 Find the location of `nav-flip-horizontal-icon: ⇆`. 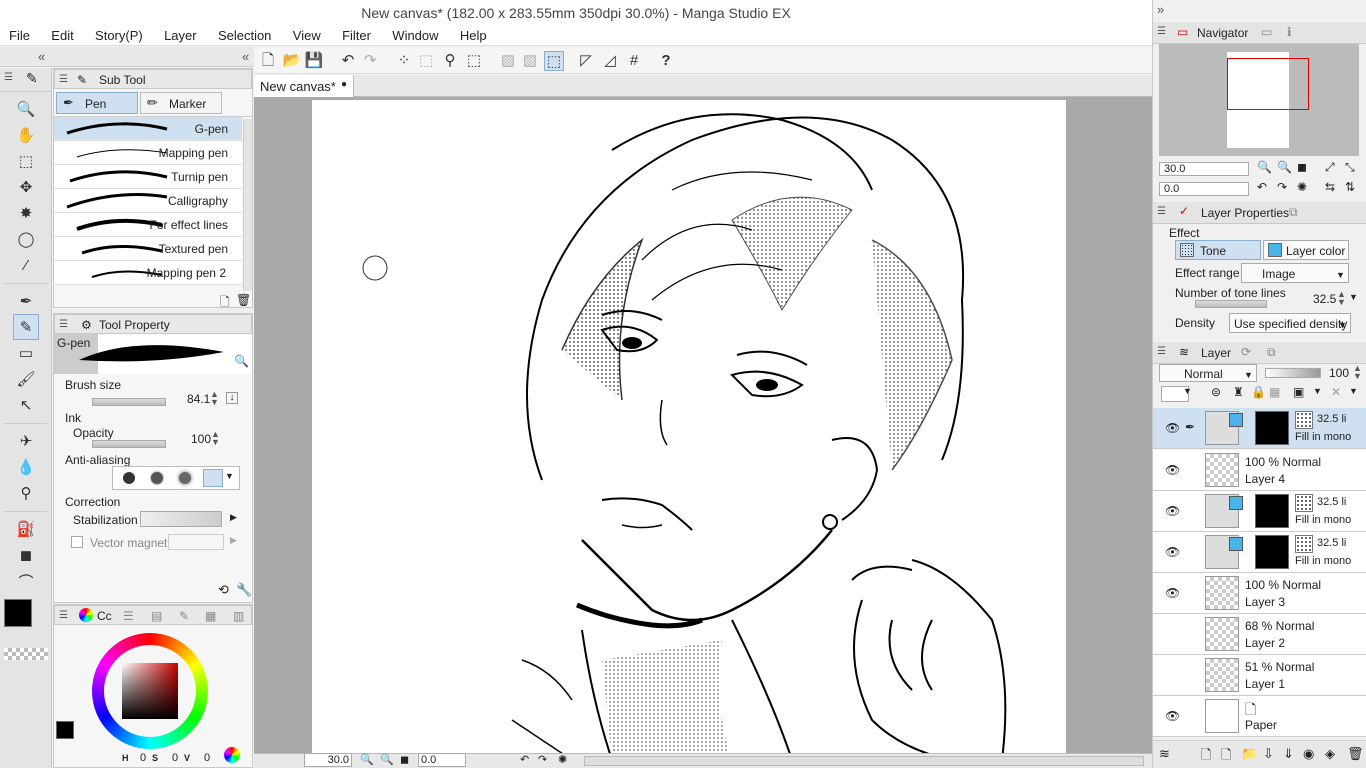

nav-flip-horizontal-icon: ⇆ is located at coordinates (1330, 187).